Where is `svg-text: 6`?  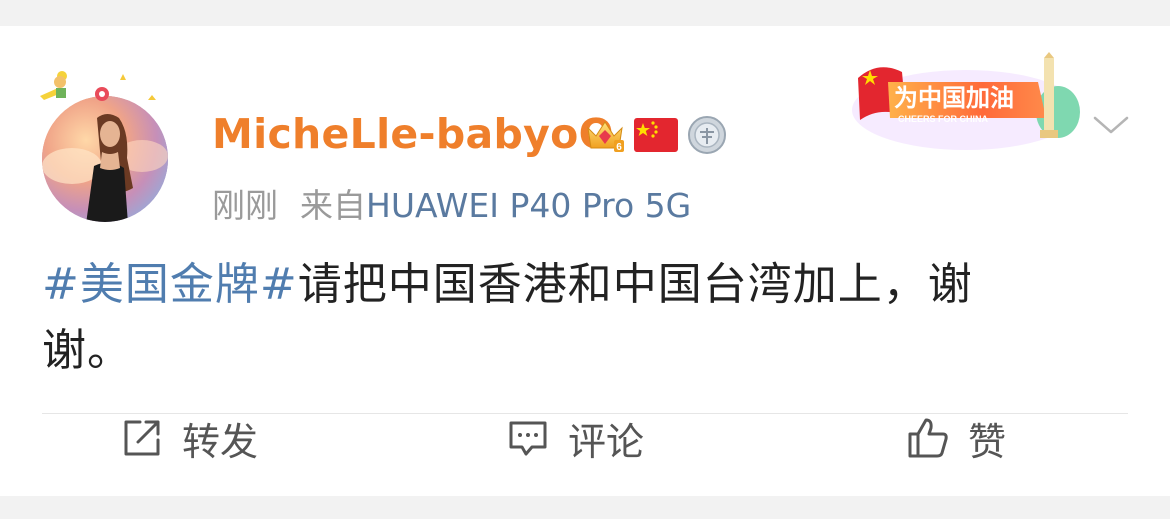
svg-text: 6 is located at coordinates (619, 147).